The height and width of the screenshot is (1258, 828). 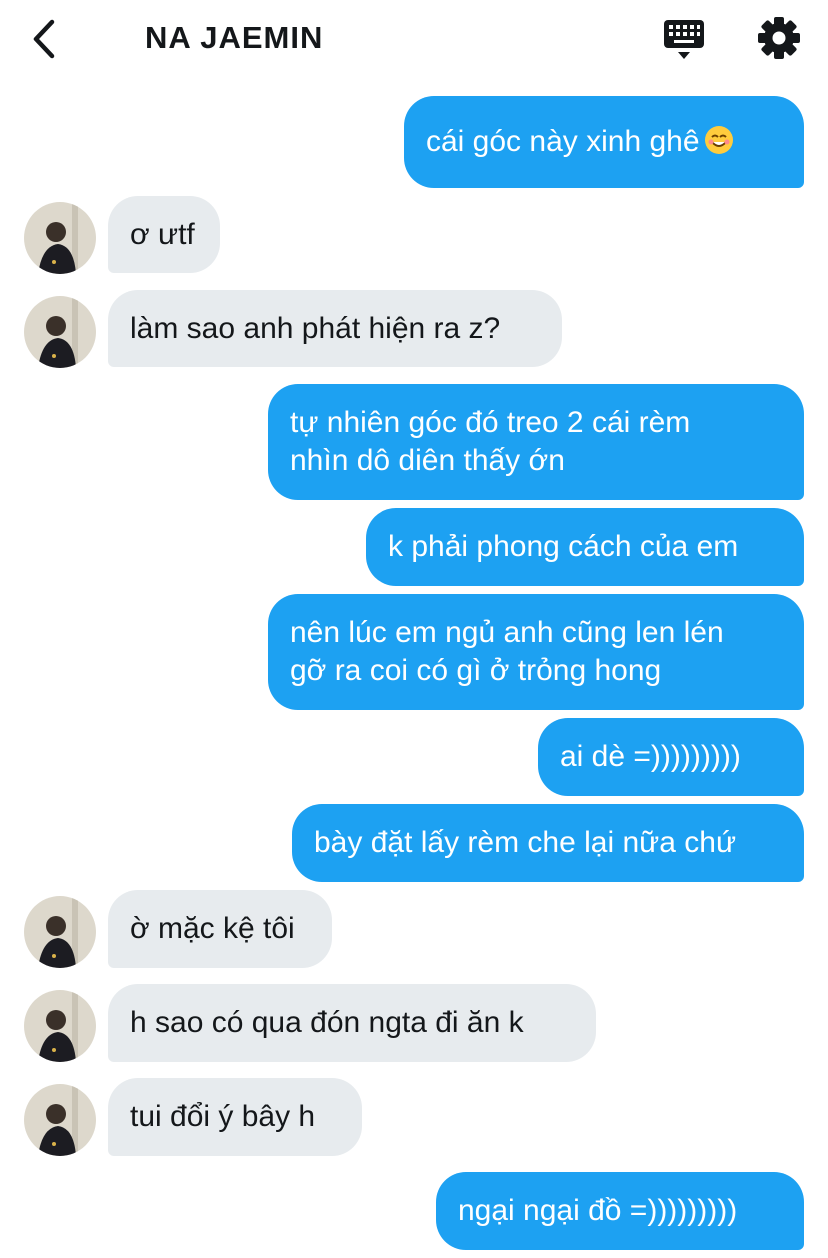 I want to click on conversation-title: NA JAEMIN, so click(x=234, y=37).